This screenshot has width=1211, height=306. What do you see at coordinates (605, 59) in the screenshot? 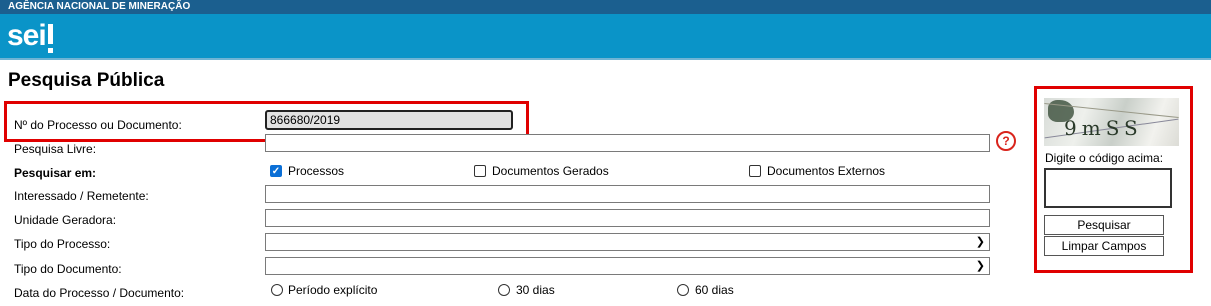
I see `header-divider` at bounding box center [605, 59].